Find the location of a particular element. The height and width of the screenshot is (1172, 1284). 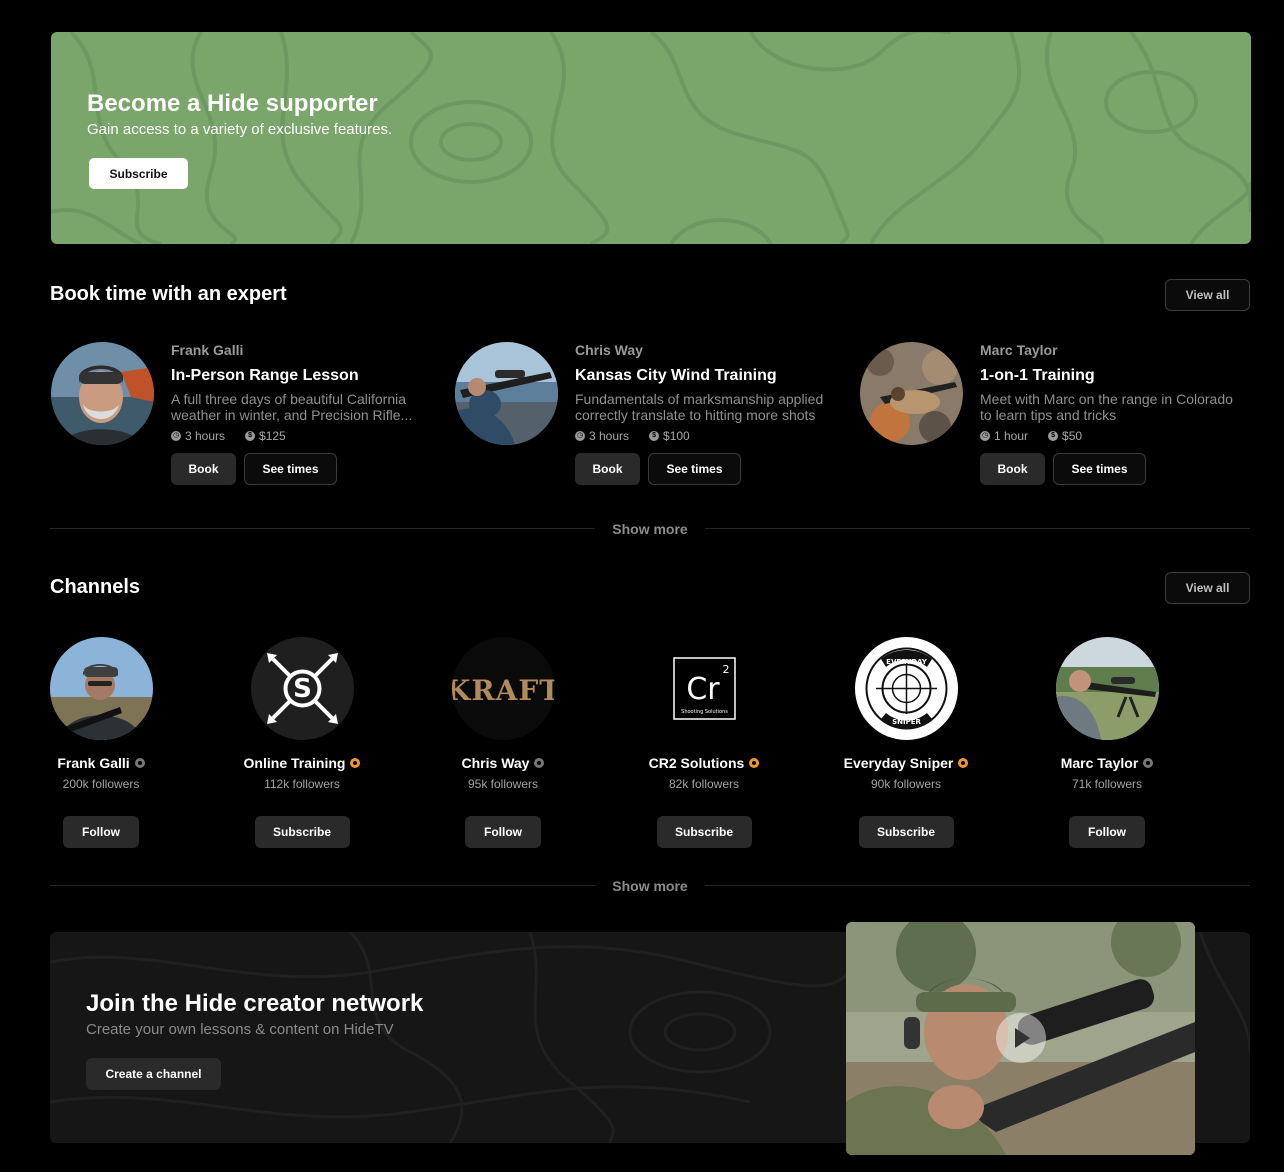

supporter-subscribe-button: Subscribe is located at coordinates (138, 173).